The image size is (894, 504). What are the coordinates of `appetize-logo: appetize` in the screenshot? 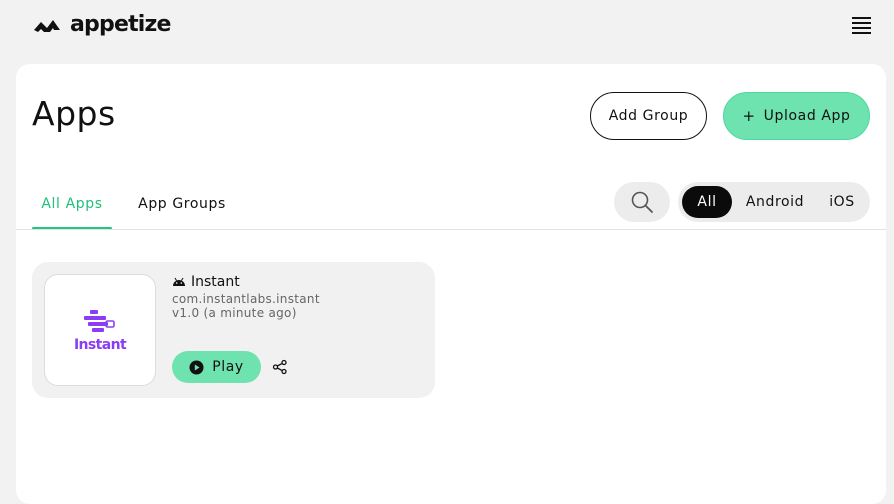 It's located at (101, 24).